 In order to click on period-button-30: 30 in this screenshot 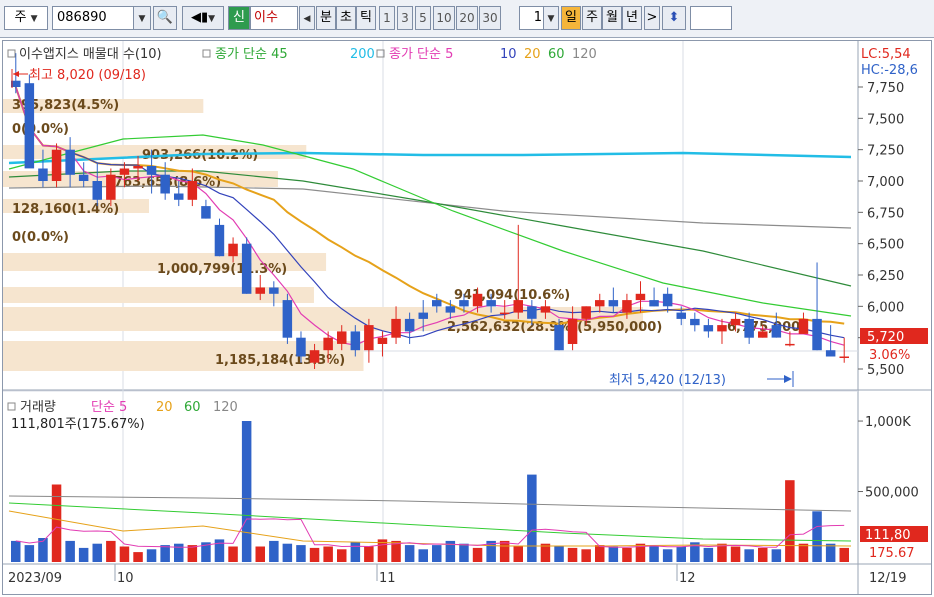, I will do `click(490, 18)`.